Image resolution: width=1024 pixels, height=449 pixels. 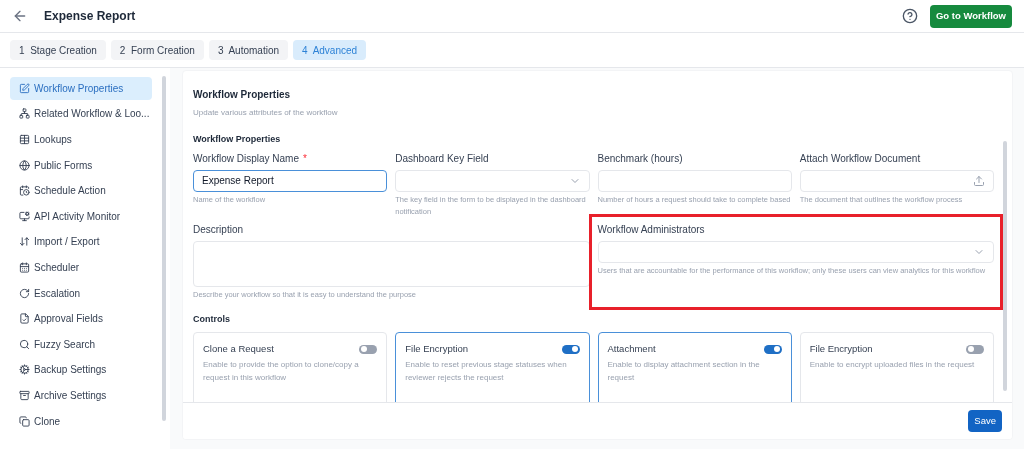 I want to click on number-field, so click(x=694, y=180).